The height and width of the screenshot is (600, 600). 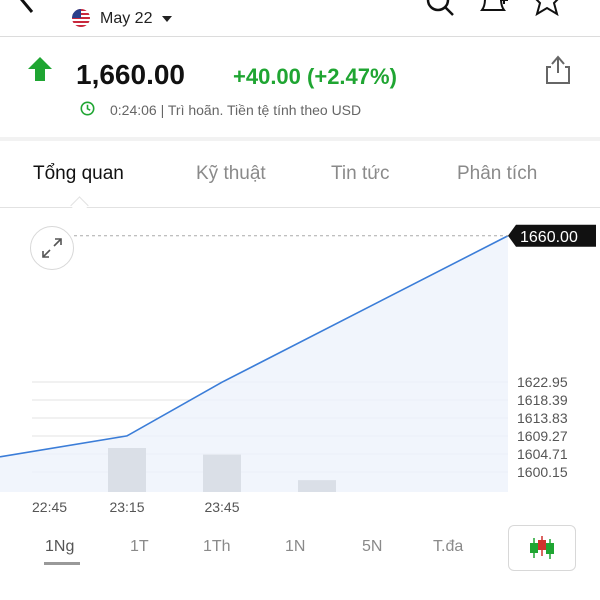 I want to click on y-tick-label: 1609.27, so click(x=542, y=436).